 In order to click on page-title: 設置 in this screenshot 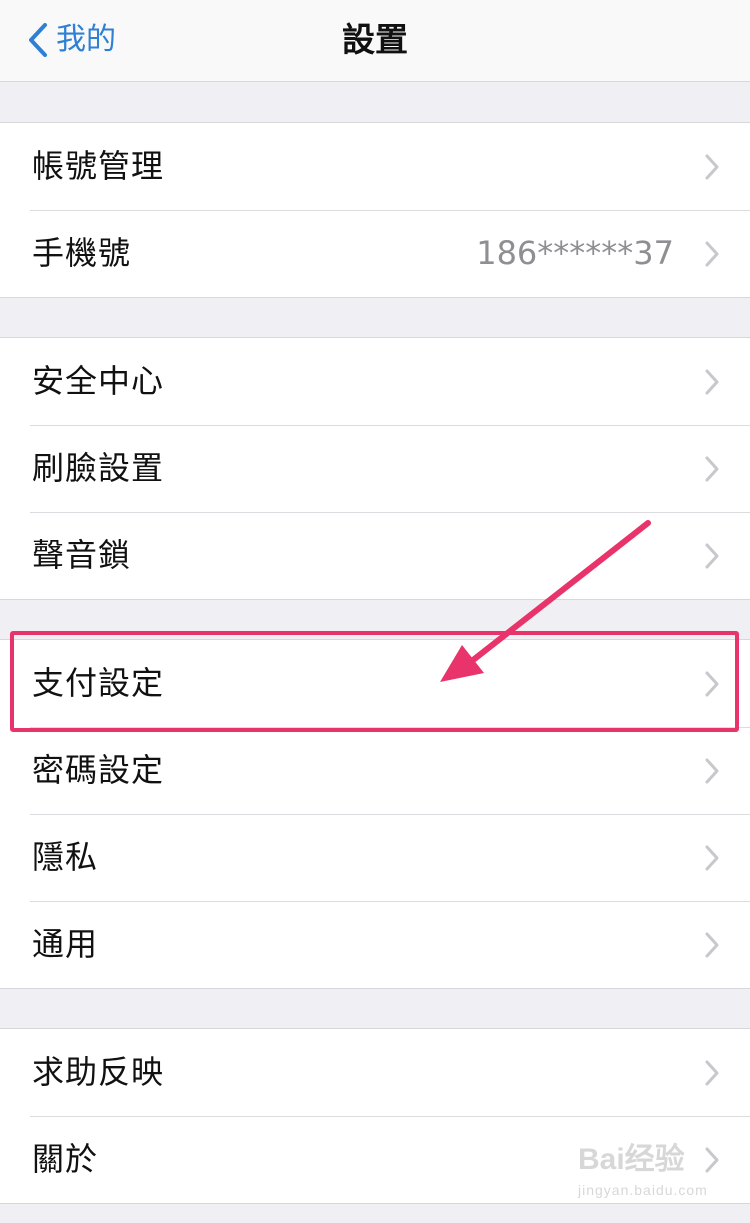, I will do `click(375, 39)`.